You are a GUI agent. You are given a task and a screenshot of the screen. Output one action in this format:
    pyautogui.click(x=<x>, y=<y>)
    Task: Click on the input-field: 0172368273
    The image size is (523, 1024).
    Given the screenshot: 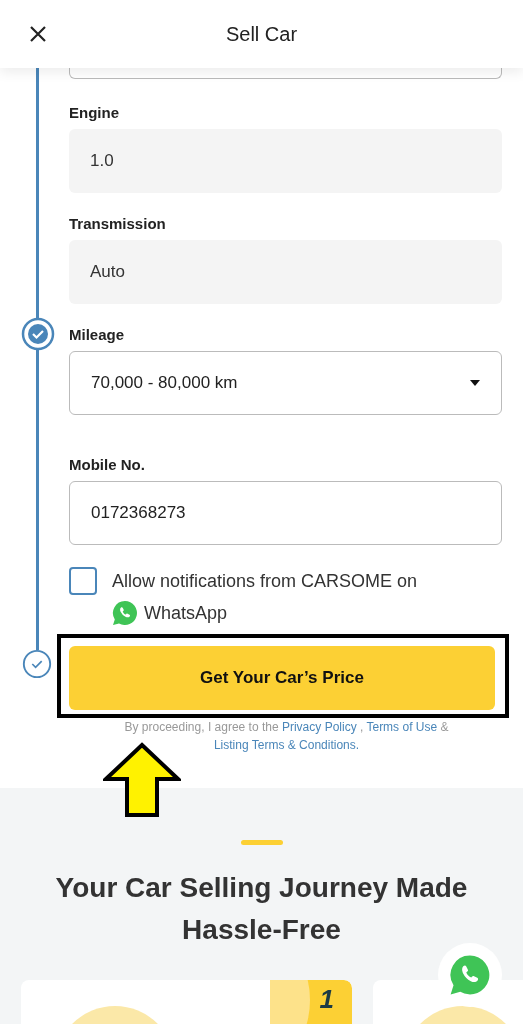 What is the action you would take?
    pyautogui.click(x=285, y=513)
    